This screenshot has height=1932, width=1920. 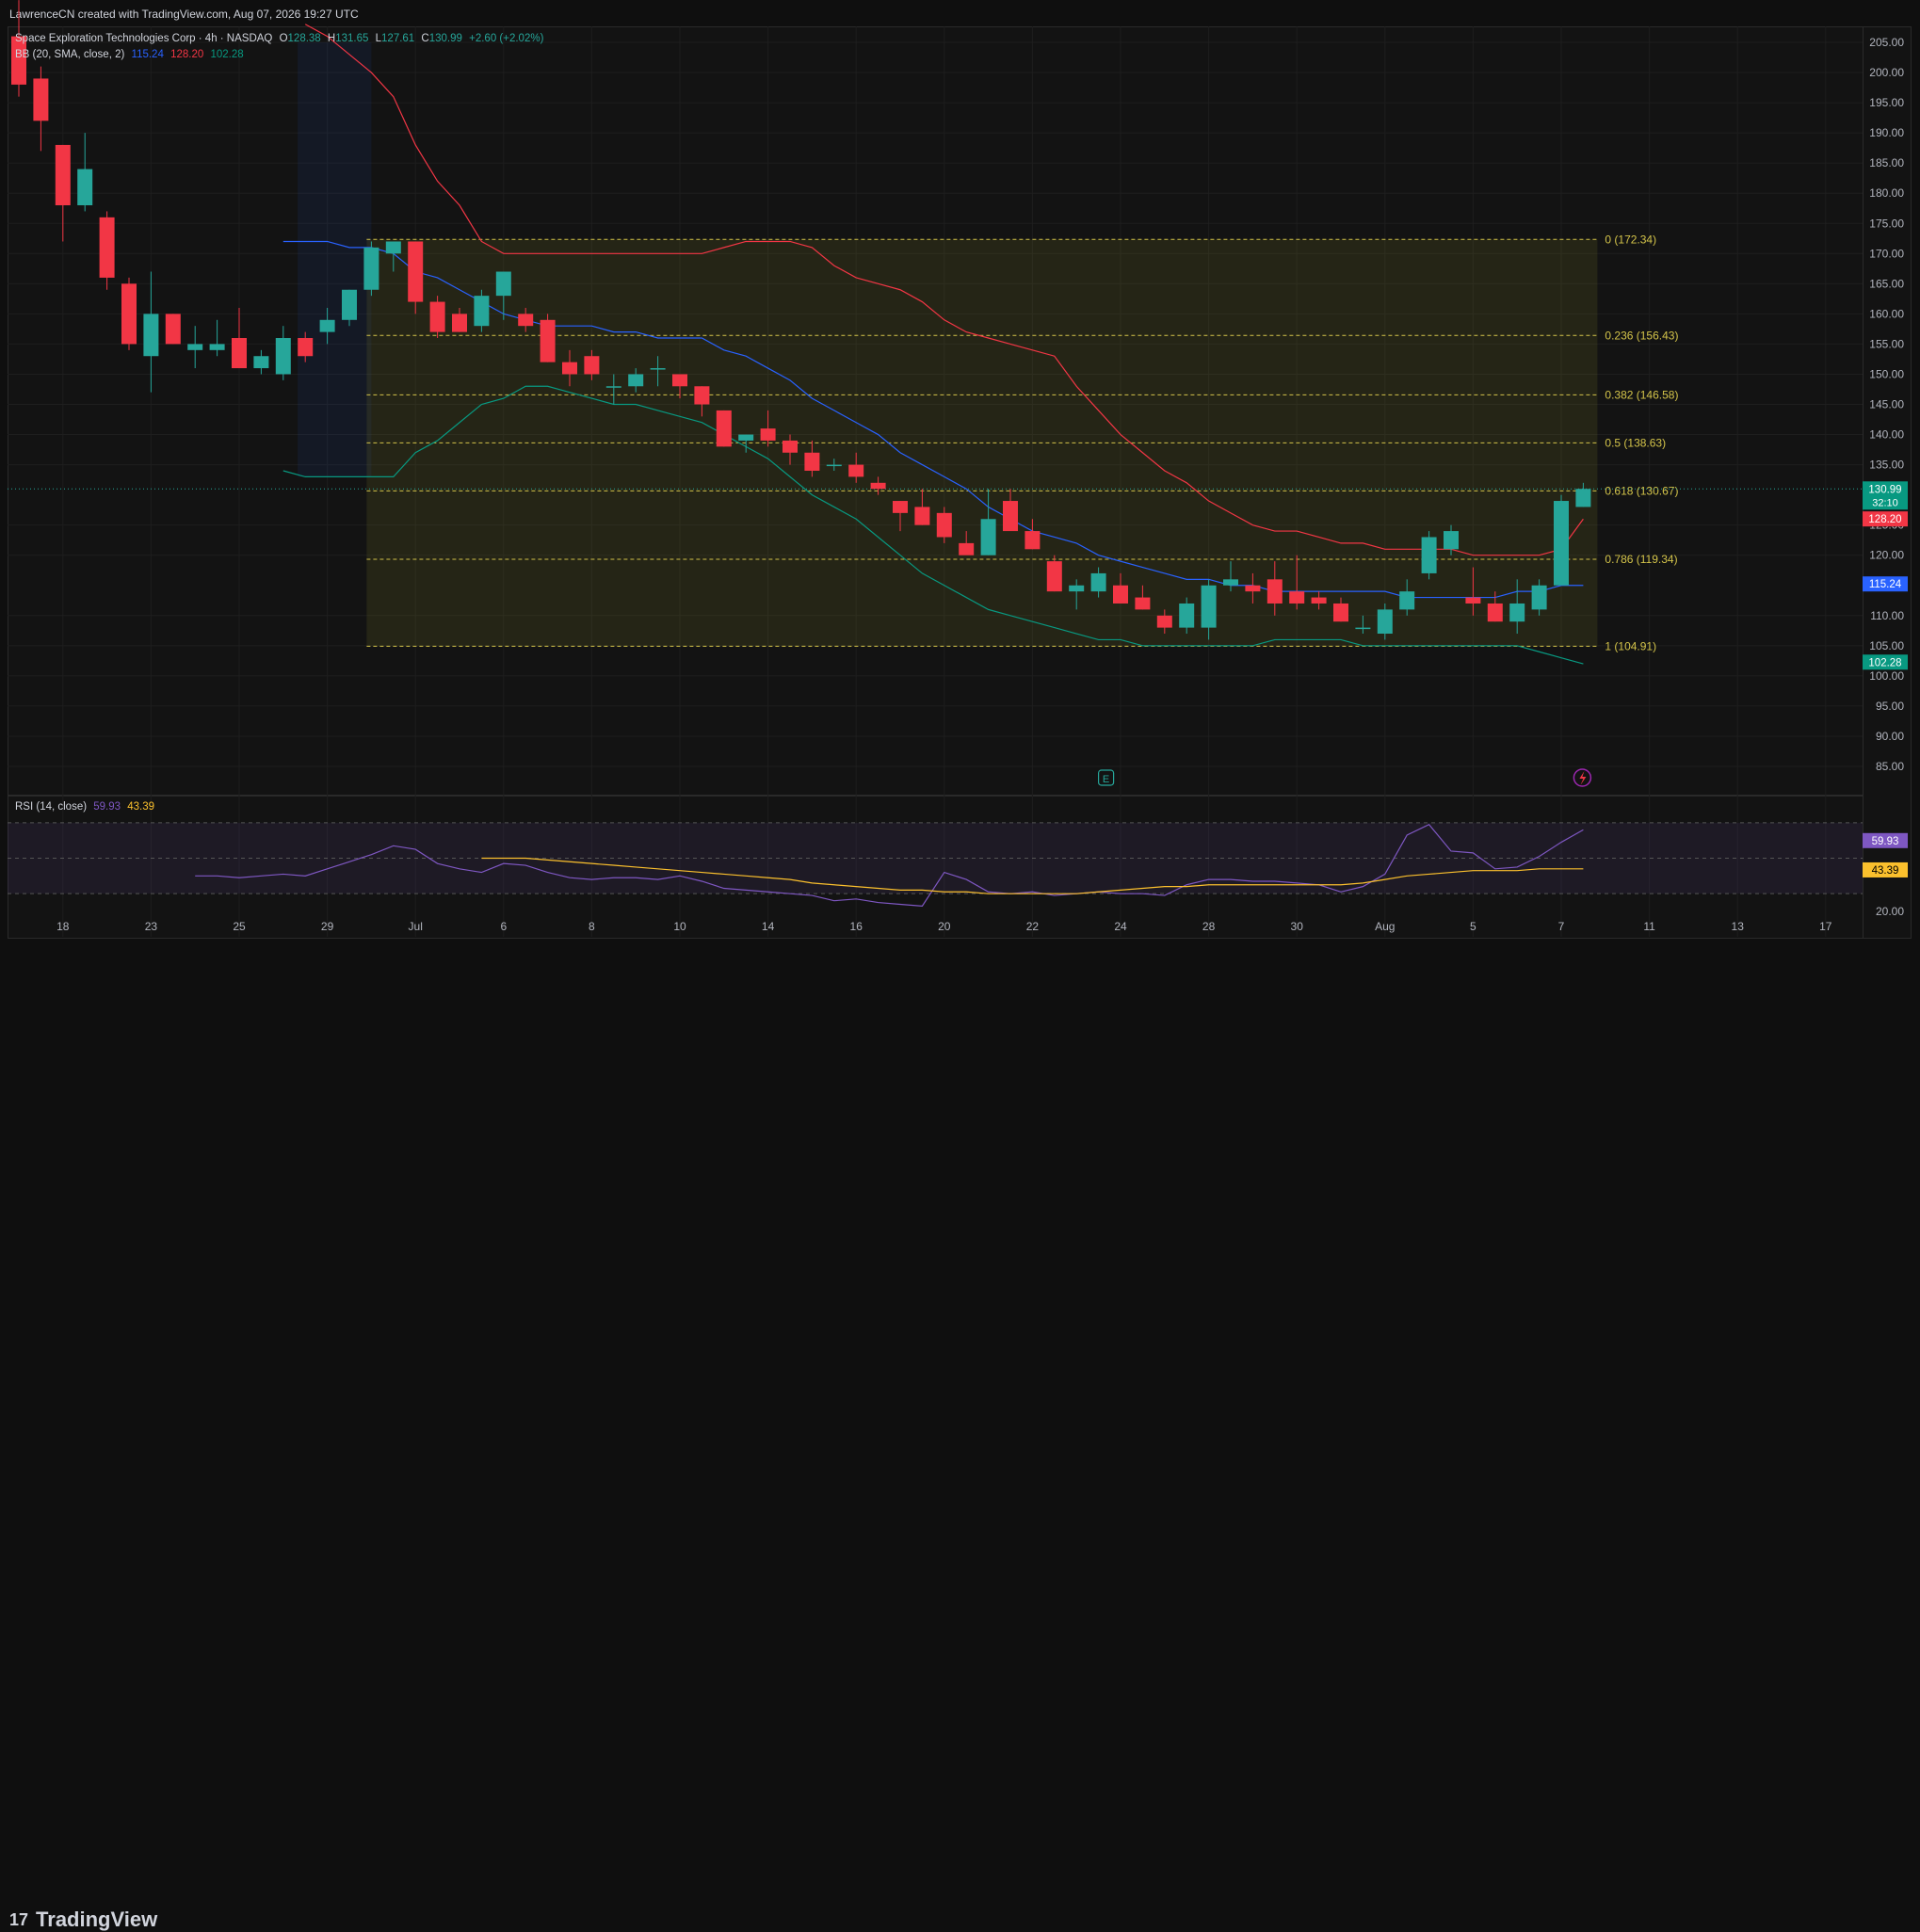 What do you see at coordinates (1886, 283) in the screenshot?
I see `price-axis-label: 165.00` at bounding box center [1886, 283].